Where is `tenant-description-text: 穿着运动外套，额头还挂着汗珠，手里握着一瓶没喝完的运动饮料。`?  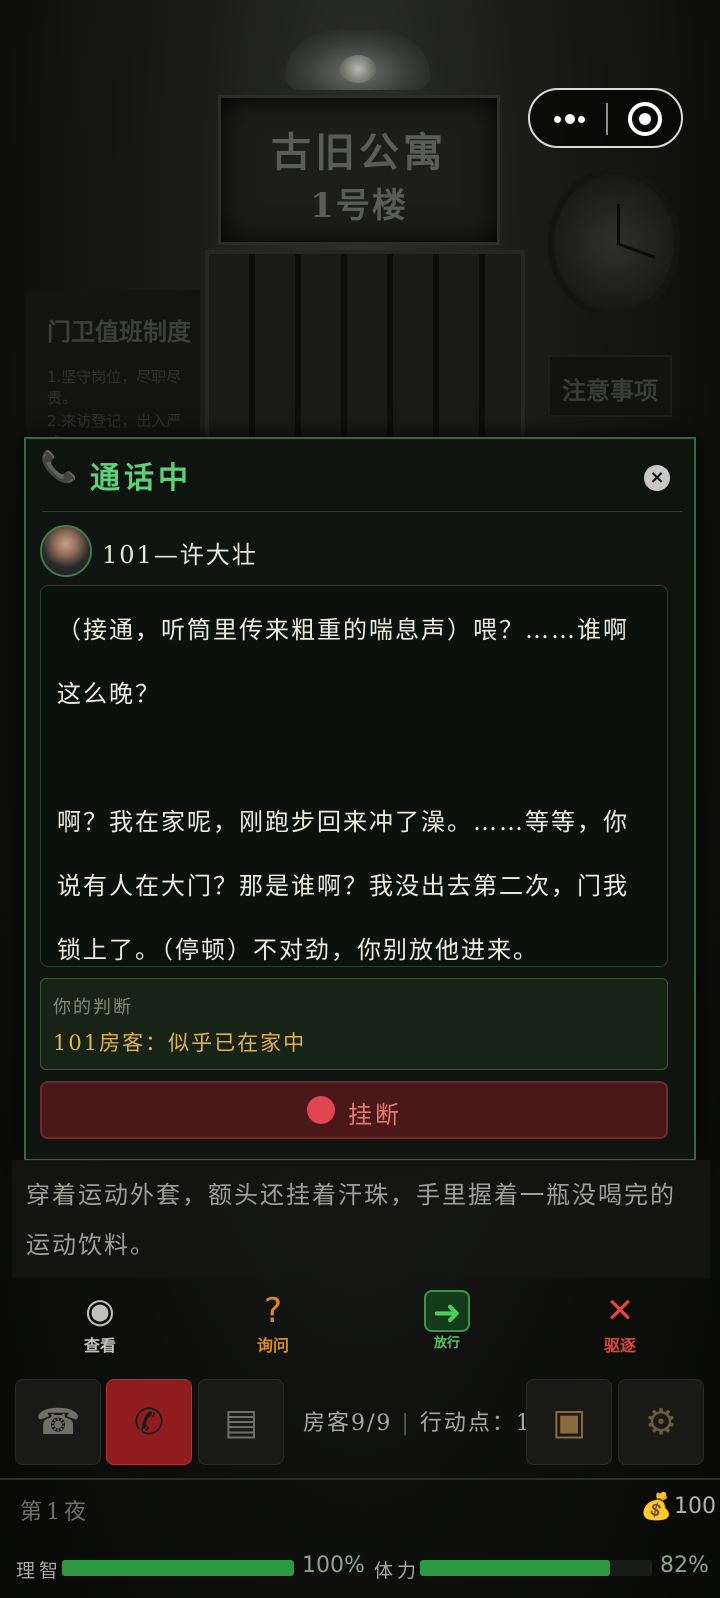 tenant-description-text: 穿着运动外套，额头还挂着汗珠，手里握着一瓶没喝完的运动饮料。 is located at coordinates (351, 1220).